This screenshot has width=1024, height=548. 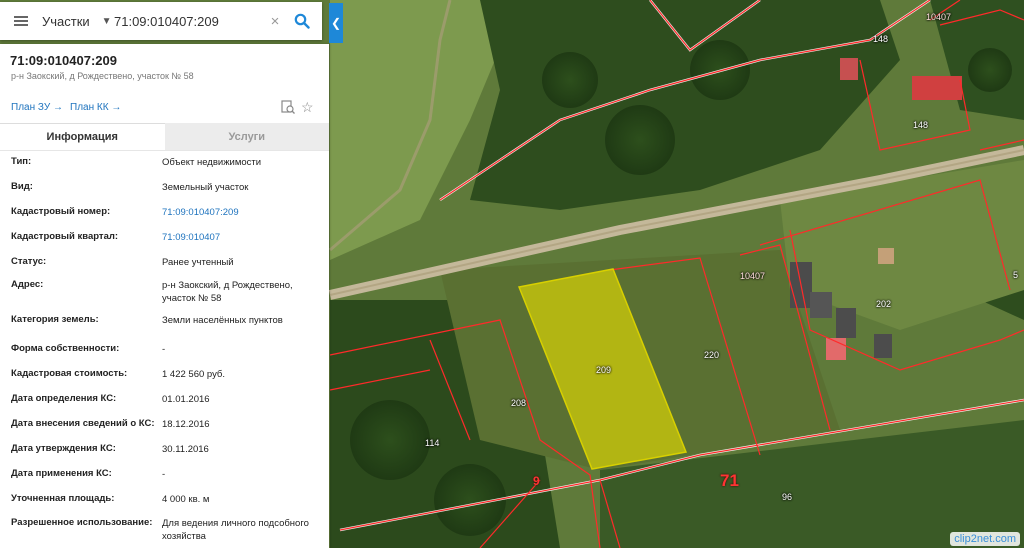 I want to click on property-key: Уточненная площадь:, so click(x=63, y=498).